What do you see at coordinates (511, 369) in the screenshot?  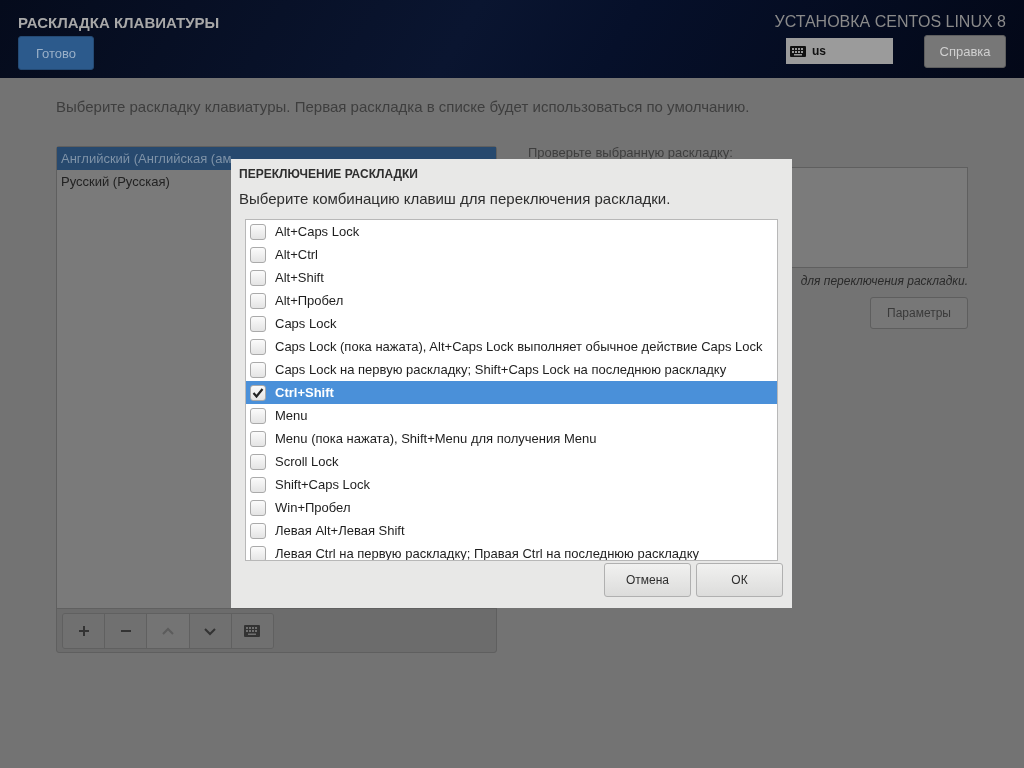 I see `option-row: Caps Lock на первую раскладку; Shift+Caps Lock на последнюю раскладку` at bounding box center [511, 369].